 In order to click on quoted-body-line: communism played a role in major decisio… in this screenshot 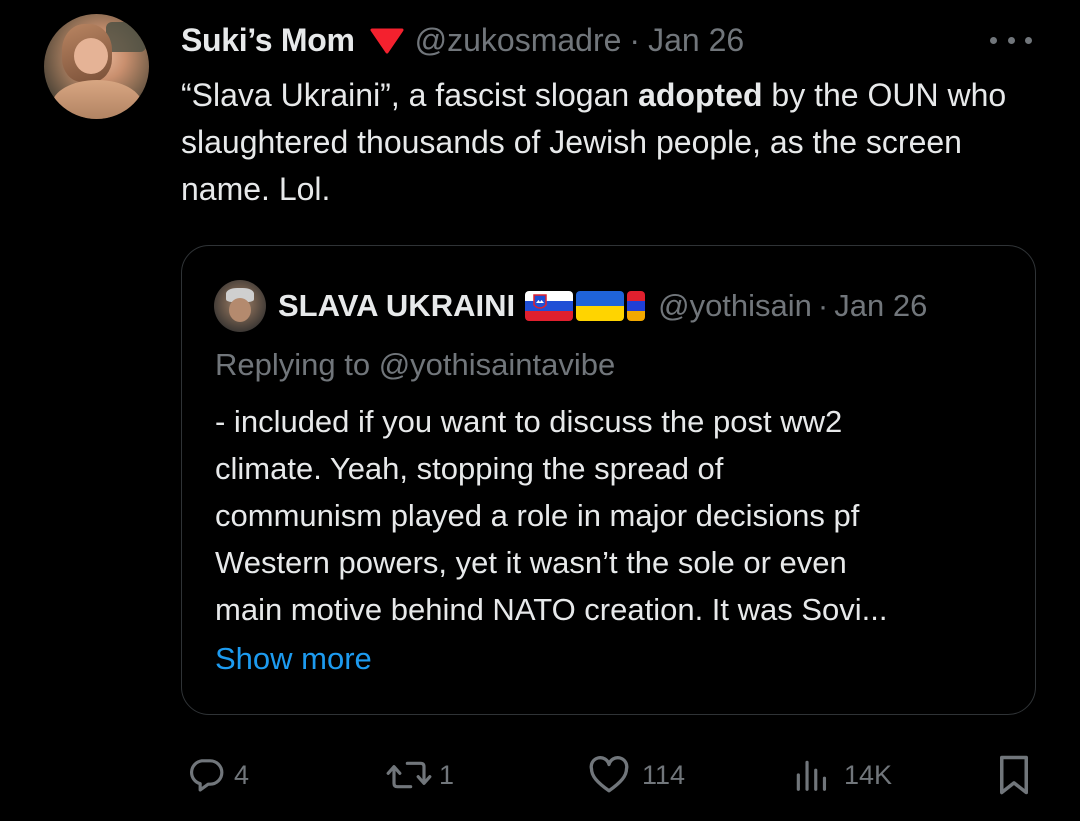, I will do `click(537, 515)`.